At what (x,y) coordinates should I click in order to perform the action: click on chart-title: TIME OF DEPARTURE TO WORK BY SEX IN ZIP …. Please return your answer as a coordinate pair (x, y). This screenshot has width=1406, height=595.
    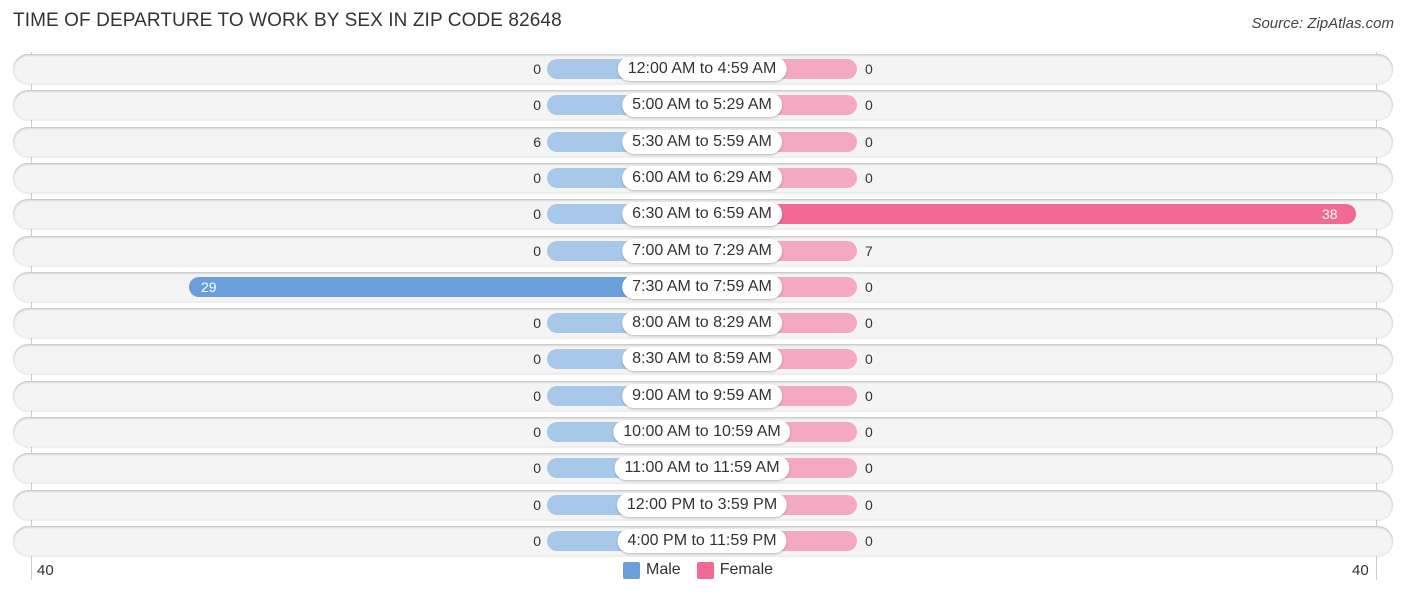
    Looking at the image, I should click on (287, 20).